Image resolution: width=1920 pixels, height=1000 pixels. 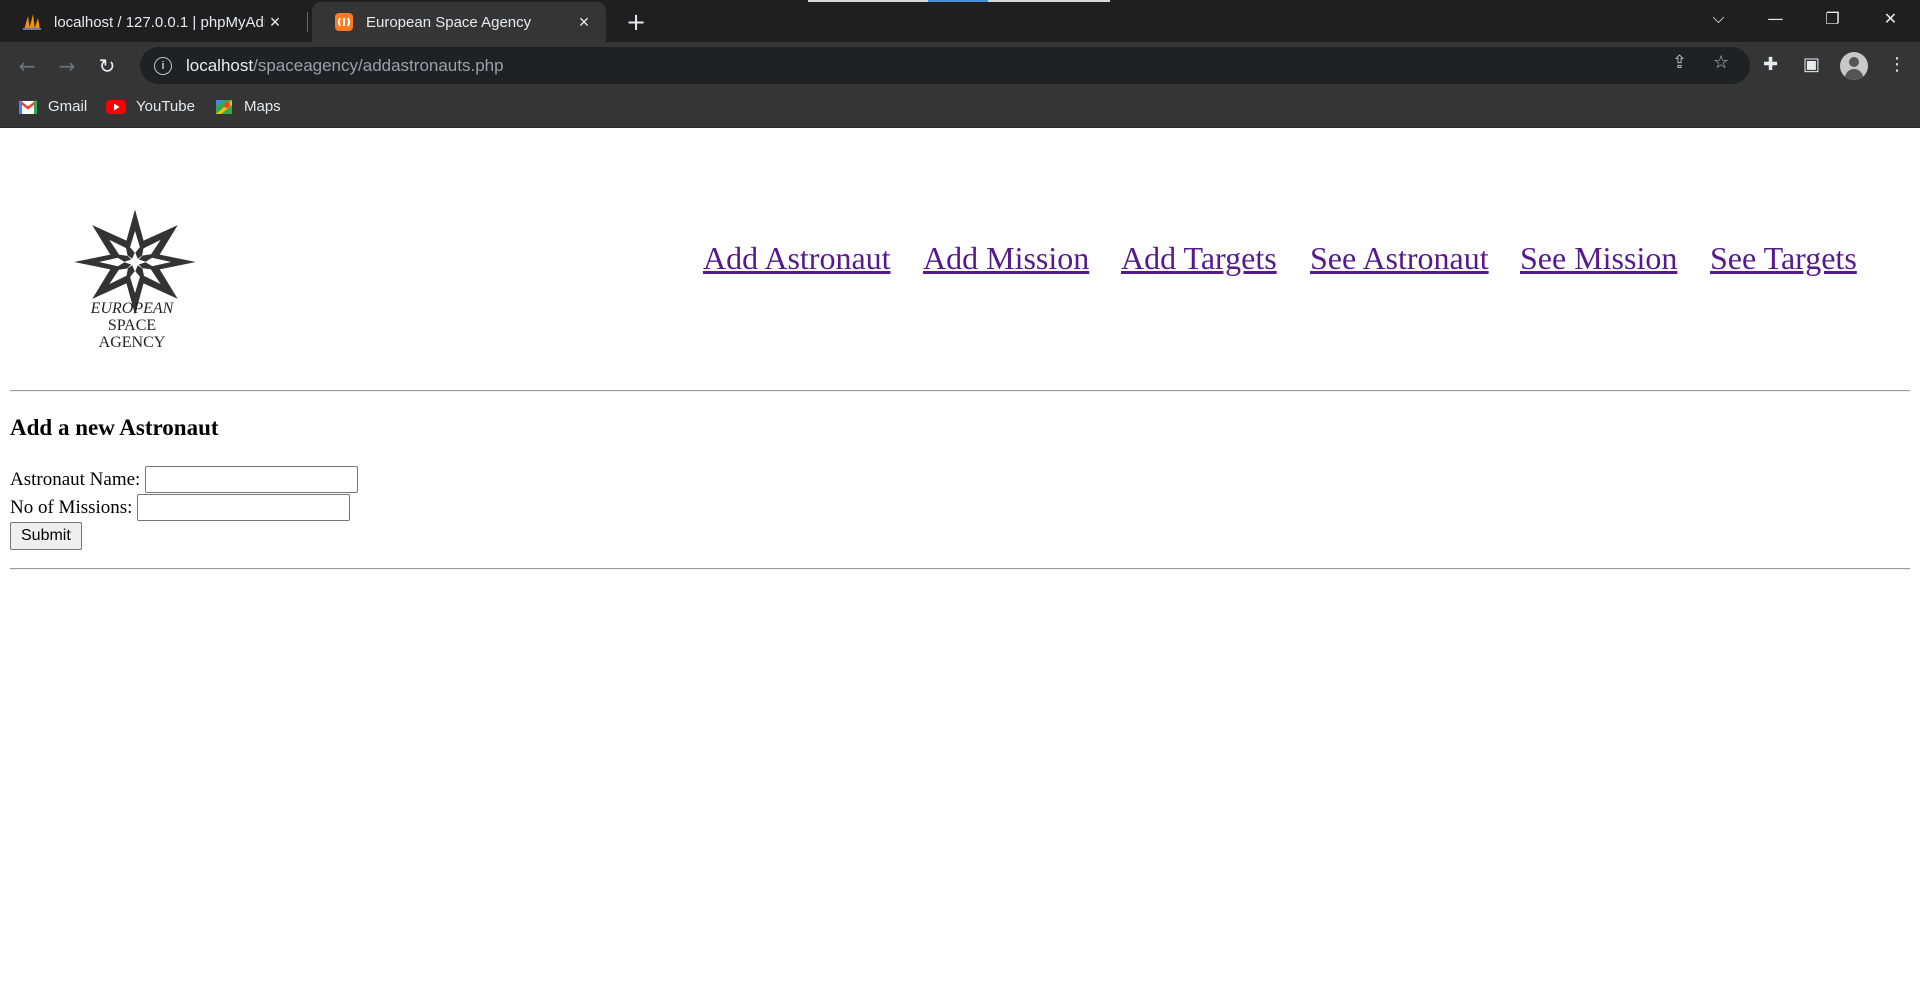 I want to click on missions-input, so click(x=244, y=507).